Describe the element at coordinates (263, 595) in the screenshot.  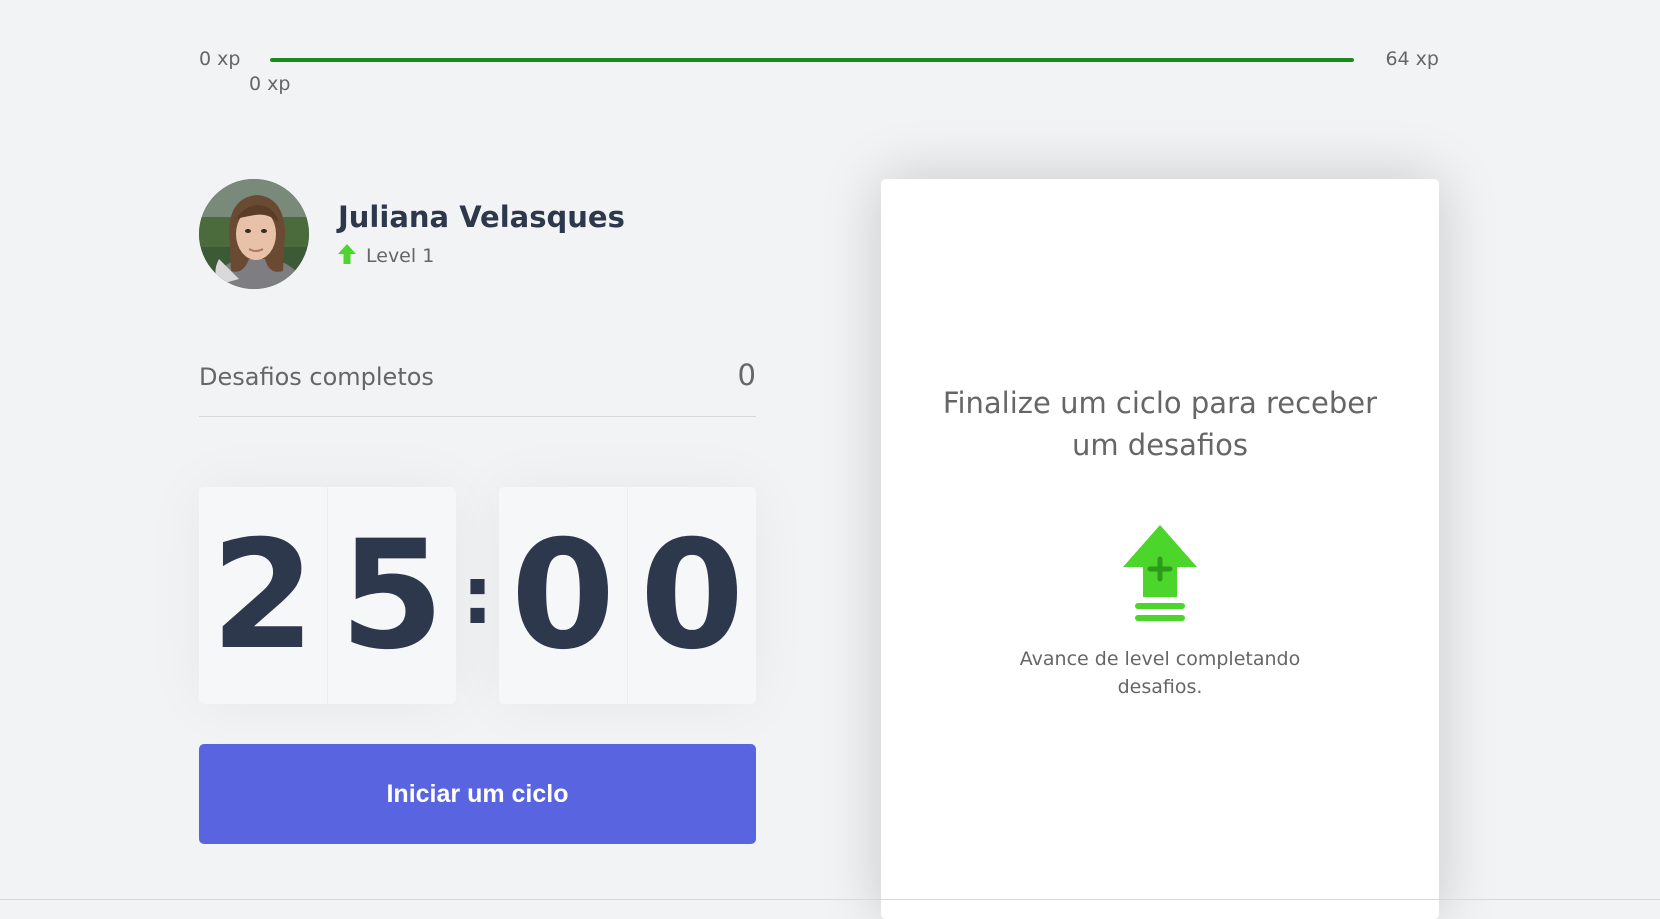
I see `minute-digit-tens: 2` at that location.